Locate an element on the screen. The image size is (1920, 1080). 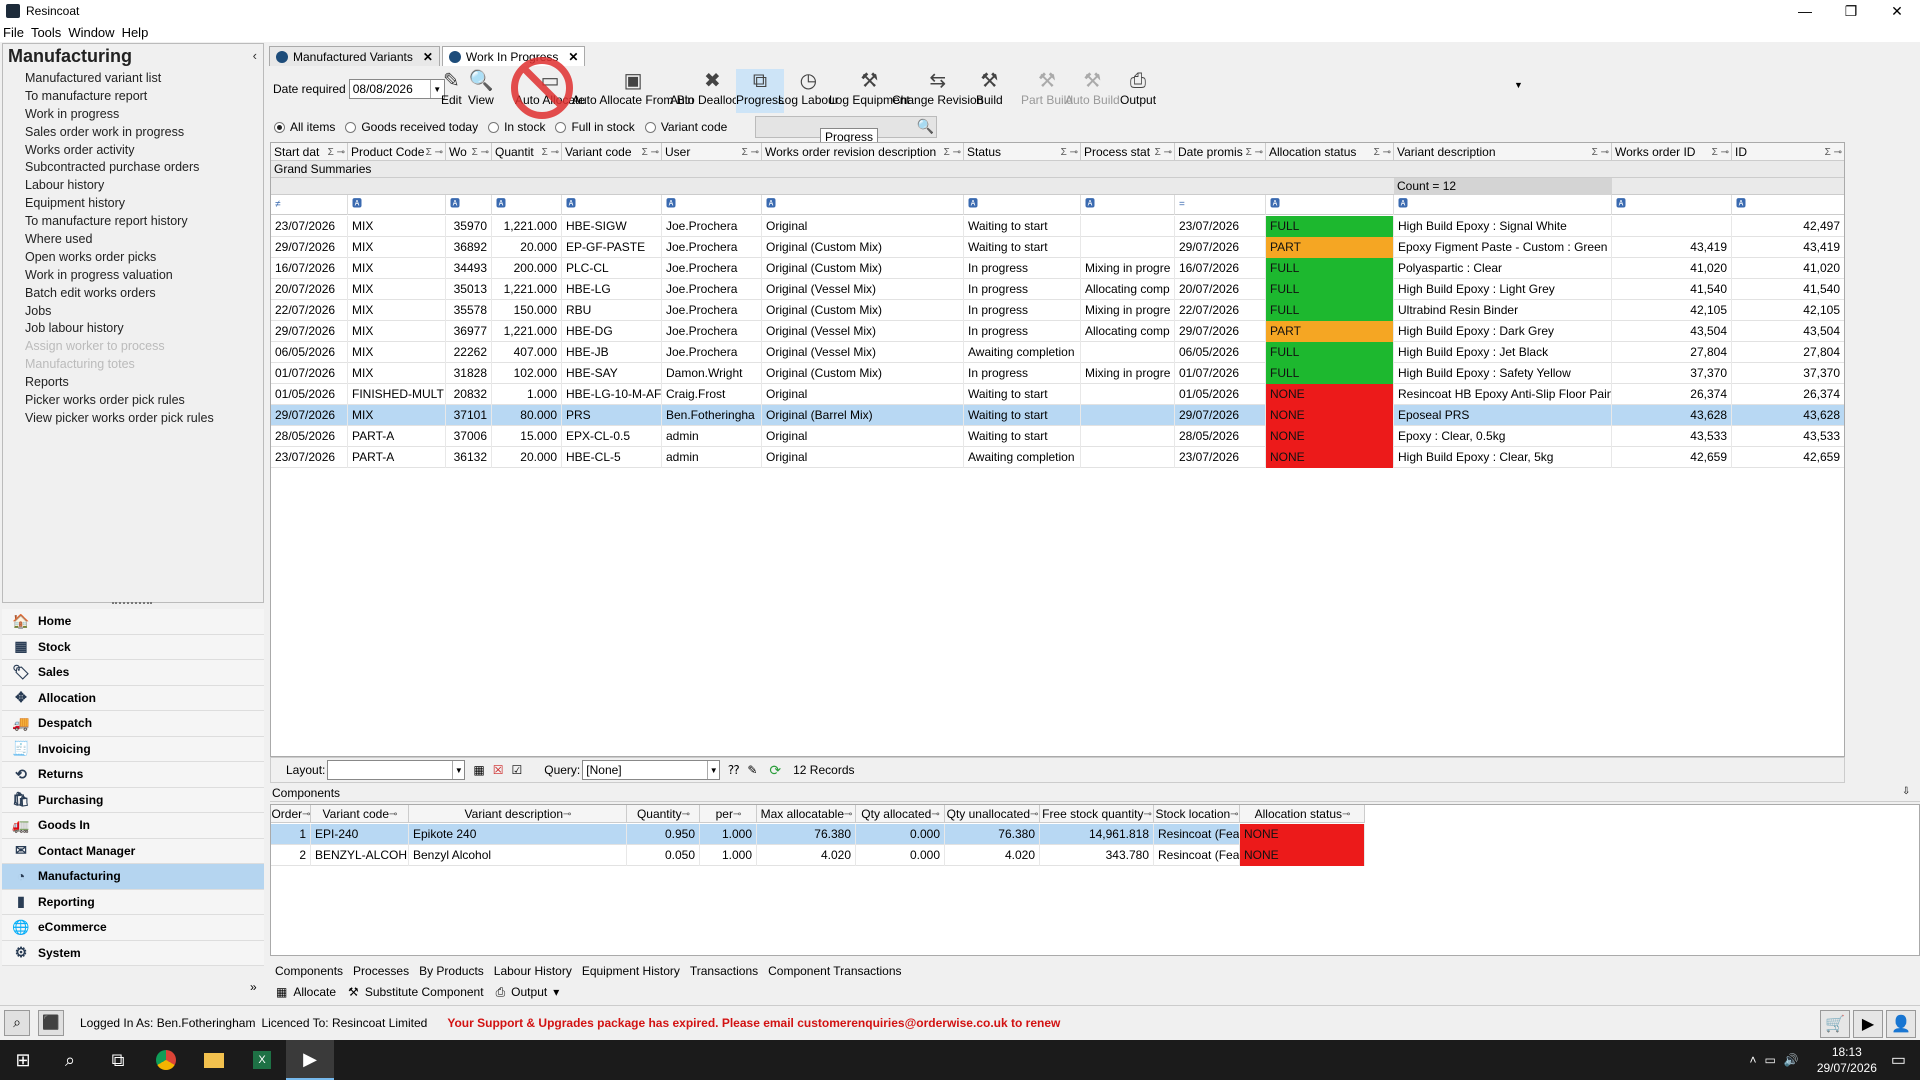
filter-cell: ≠ is located at coordinates (309, 205).